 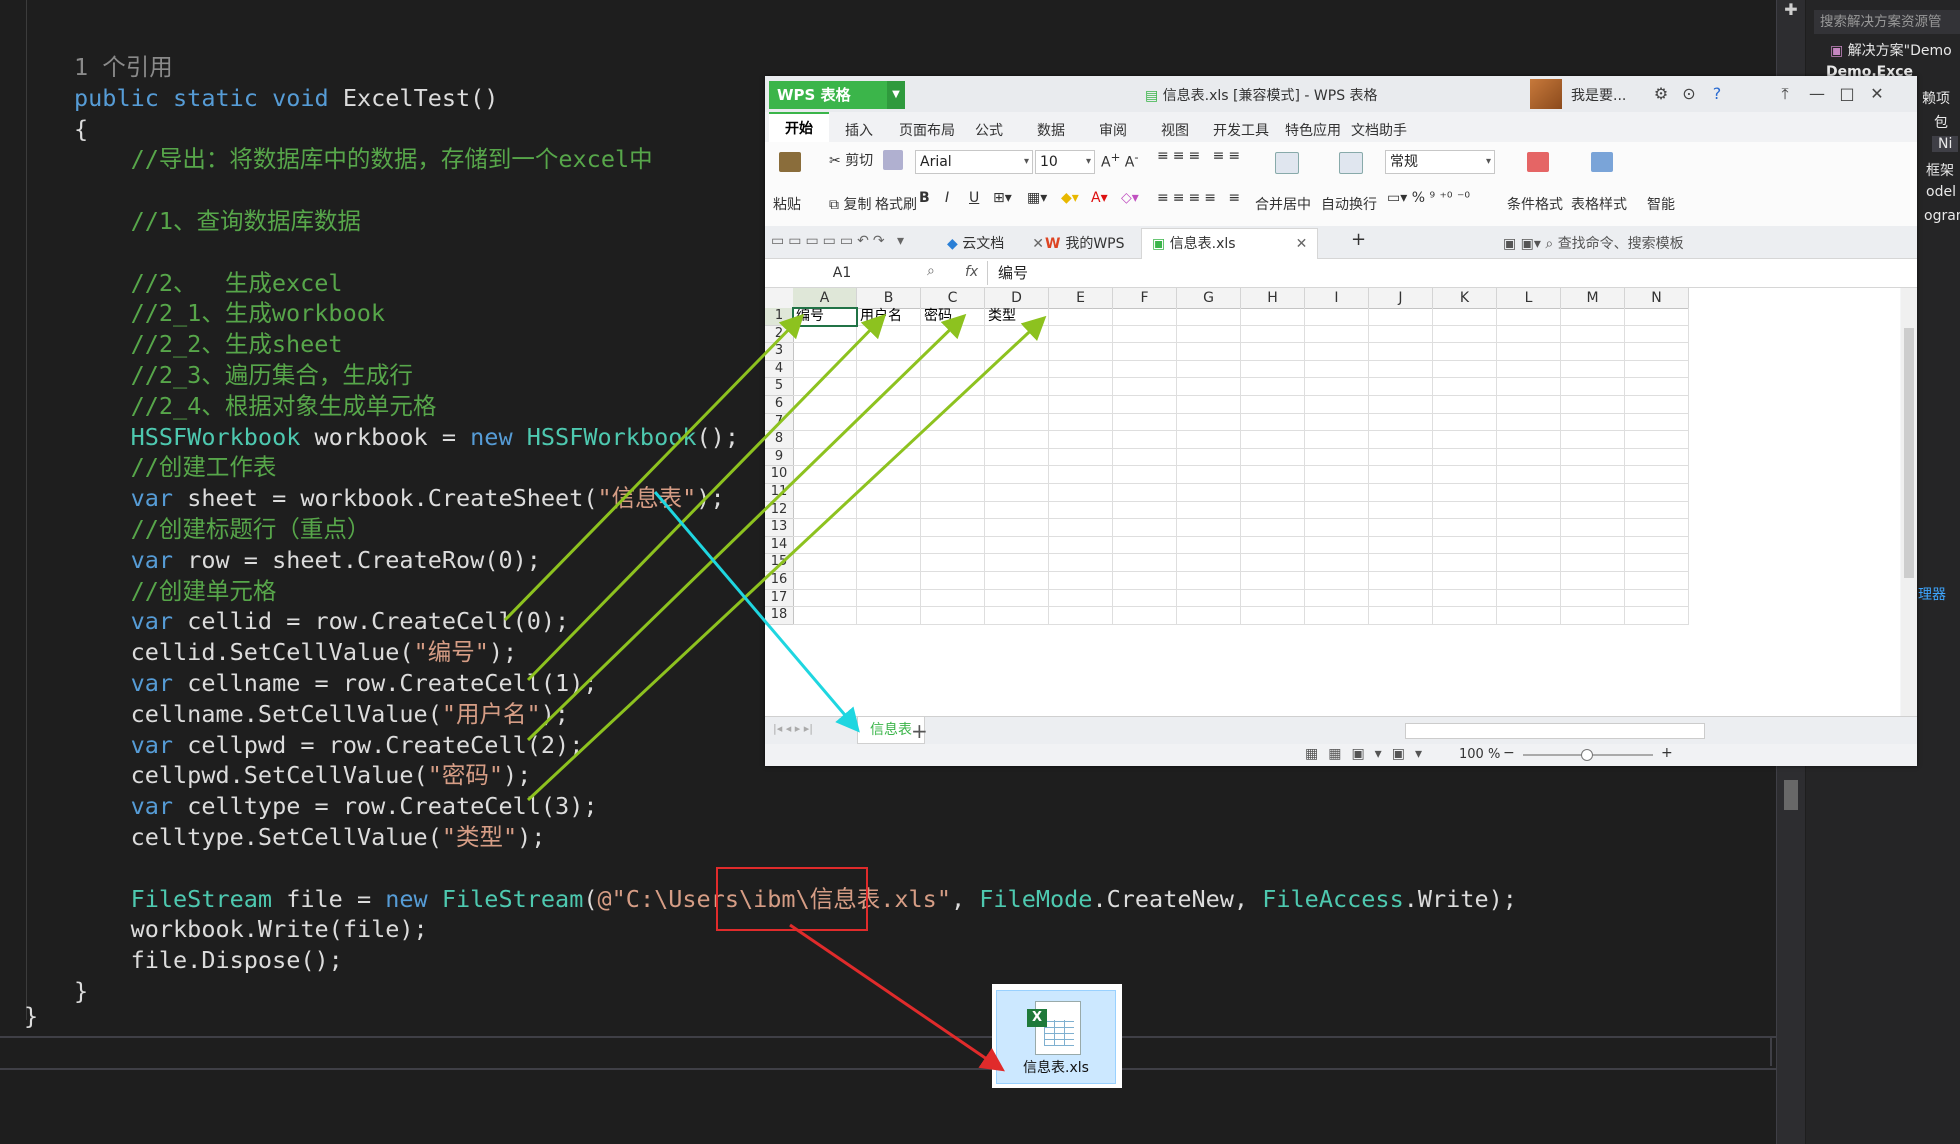 What do you see at coordinates (654, 467) in the screenshot?
I see `arrow-cell-a1` at bounding box center [654, 467].